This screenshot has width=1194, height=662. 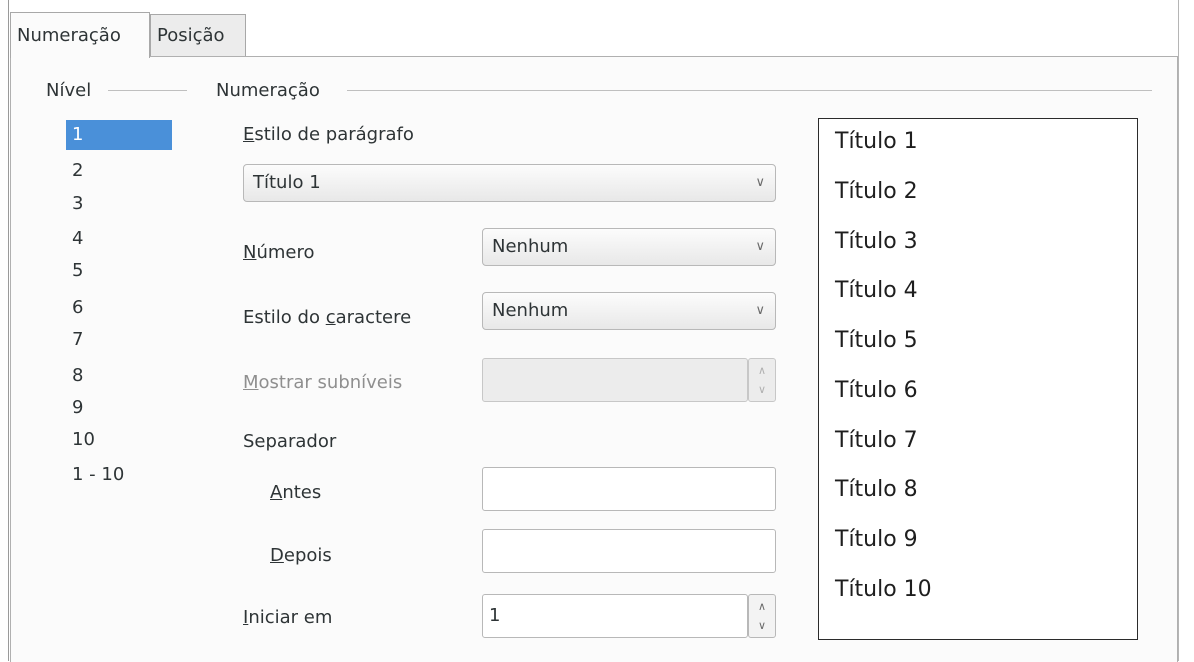 I want to click on window-border-left, so click(x=8, y=330).